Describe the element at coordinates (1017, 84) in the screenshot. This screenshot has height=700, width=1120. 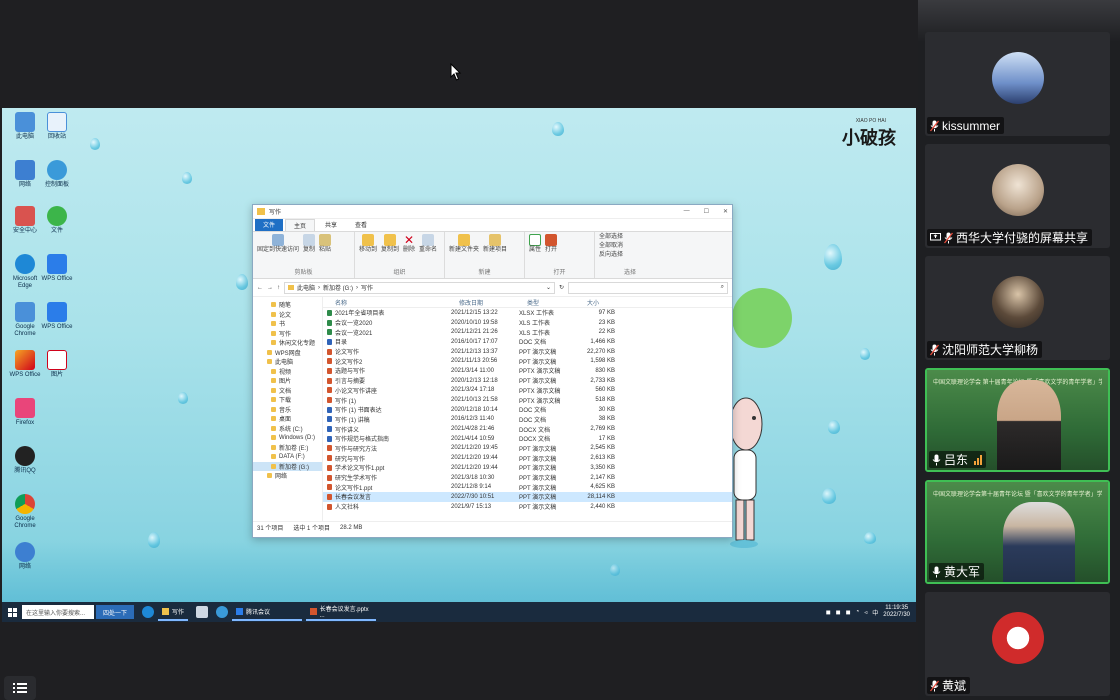
I see `participant-tile: kissummer` at that location.